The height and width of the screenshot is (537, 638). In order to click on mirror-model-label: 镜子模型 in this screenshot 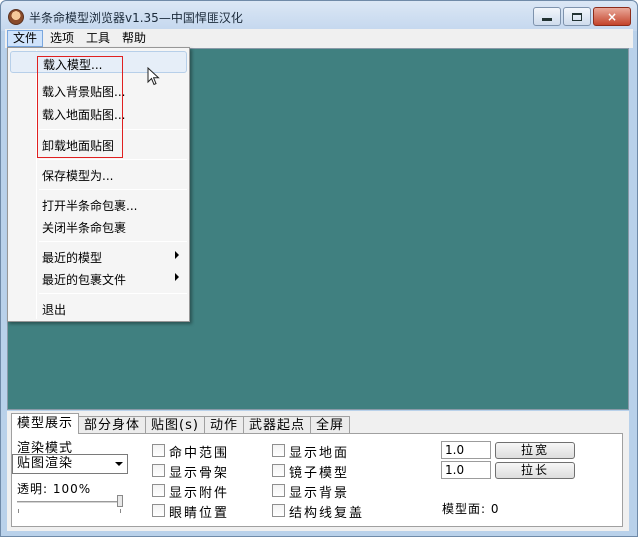, I will do `click(319, 473)`.